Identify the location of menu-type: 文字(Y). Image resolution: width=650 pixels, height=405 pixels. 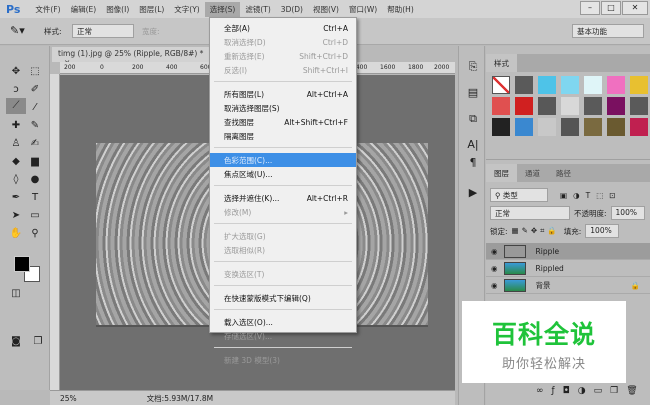
(186, 9).